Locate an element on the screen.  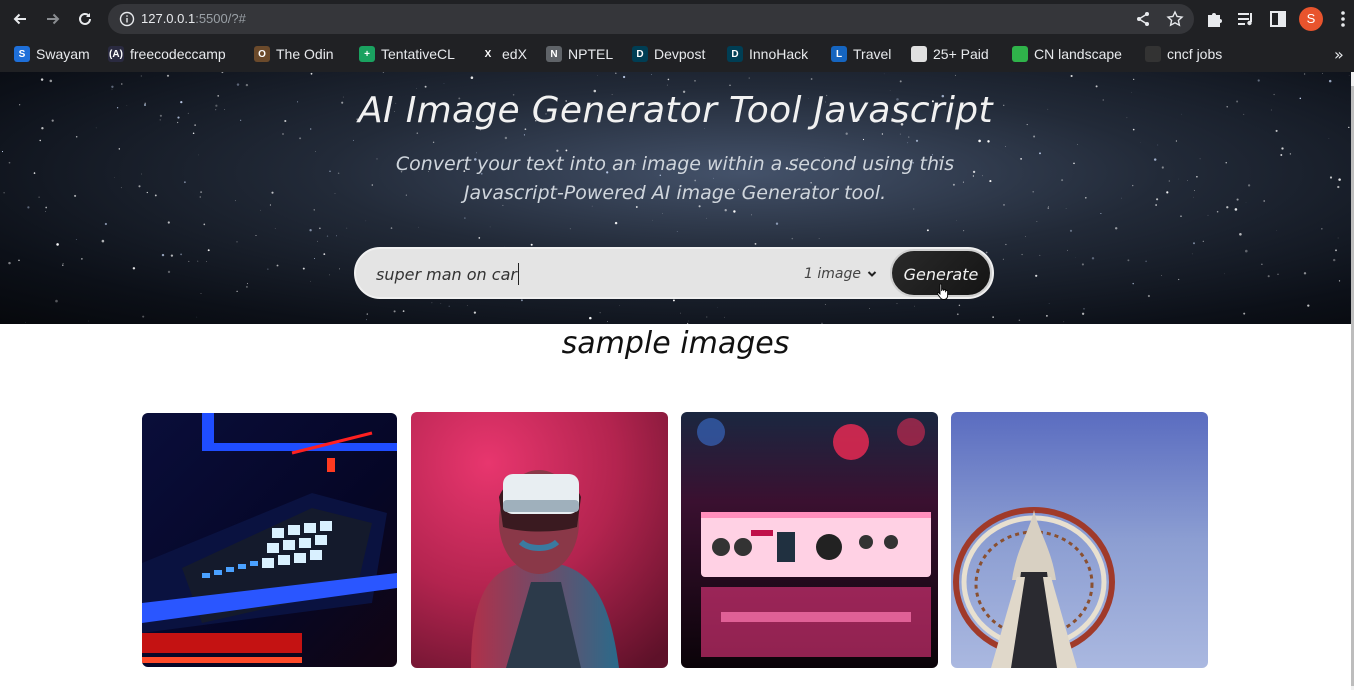
site-info-icon is located at coordinates (127, 19).